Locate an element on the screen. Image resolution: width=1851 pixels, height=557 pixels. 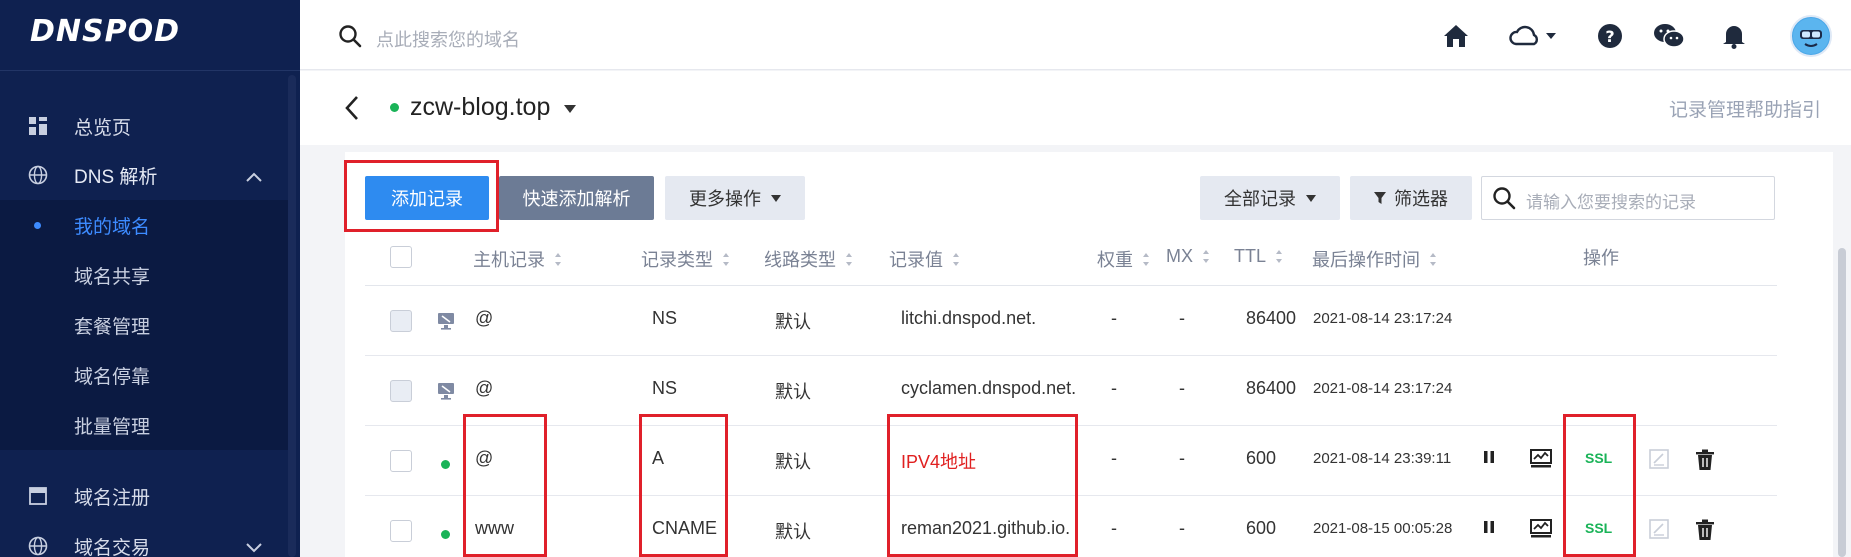
system-record-icon is located at coordinates (446, 393).